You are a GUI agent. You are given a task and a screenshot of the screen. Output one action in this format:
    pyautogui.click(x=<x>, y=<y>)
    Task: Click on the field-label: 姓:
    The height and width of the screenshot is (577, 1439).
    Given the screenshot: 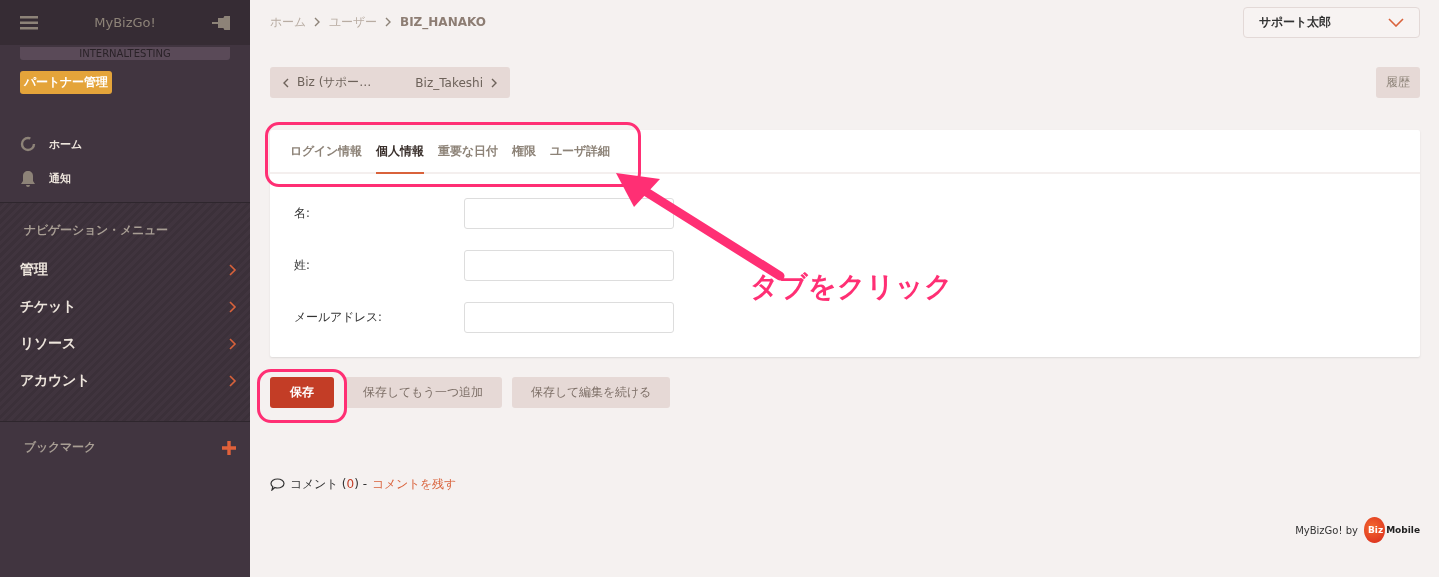 What is the action you would take?
    pyautogui.click(x=302, y=265)
    